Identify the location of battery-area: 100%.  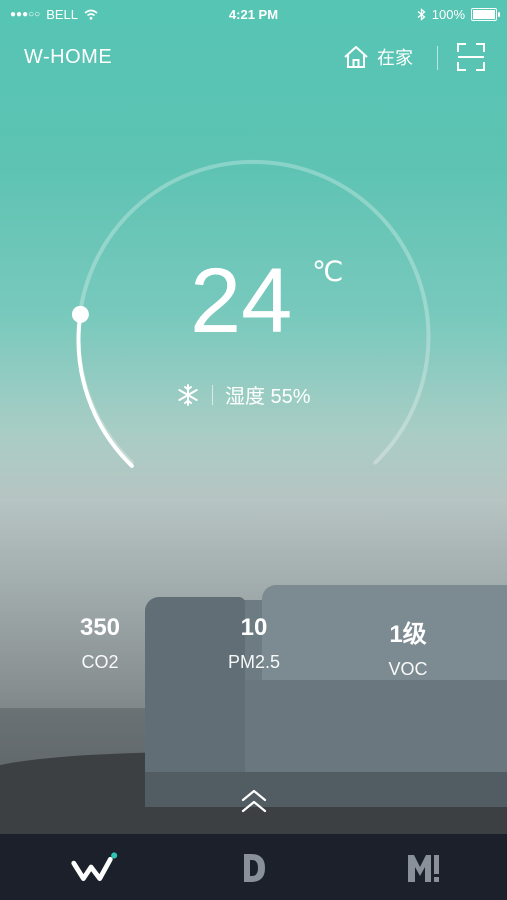
(458, 14).